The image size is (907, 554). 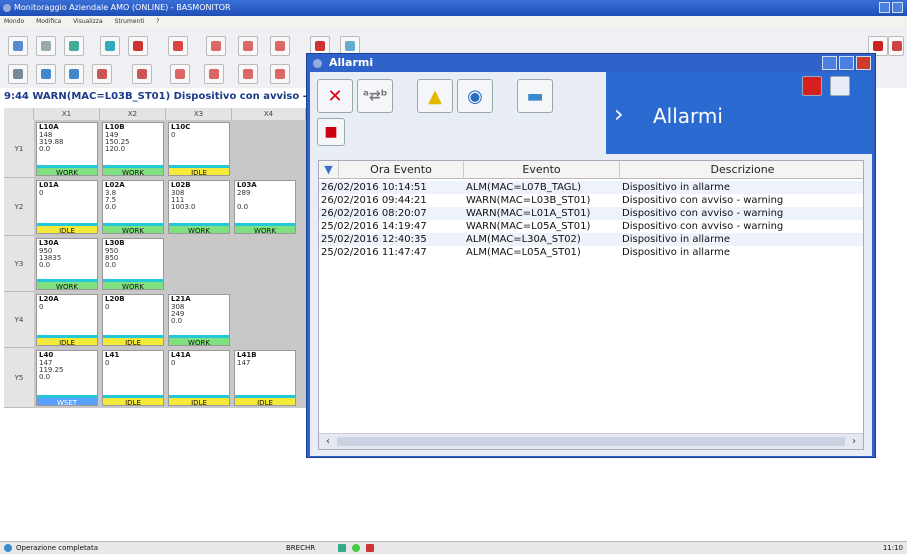 I want to click on export-icon, so click(x=280, y=46).